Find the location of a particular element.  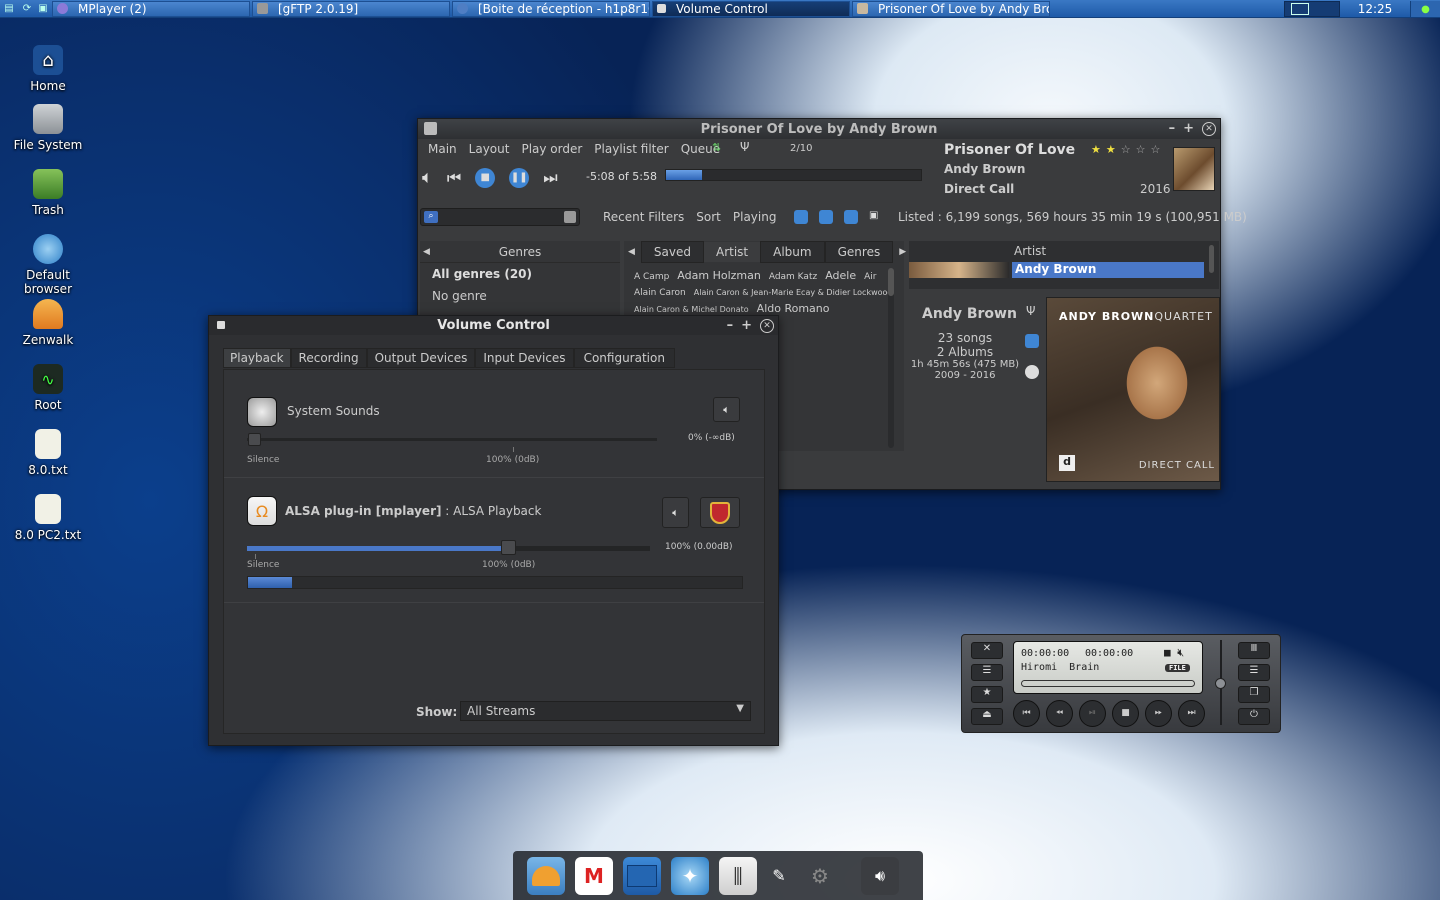

lock-channels-button is located at coordinates (720, 512).